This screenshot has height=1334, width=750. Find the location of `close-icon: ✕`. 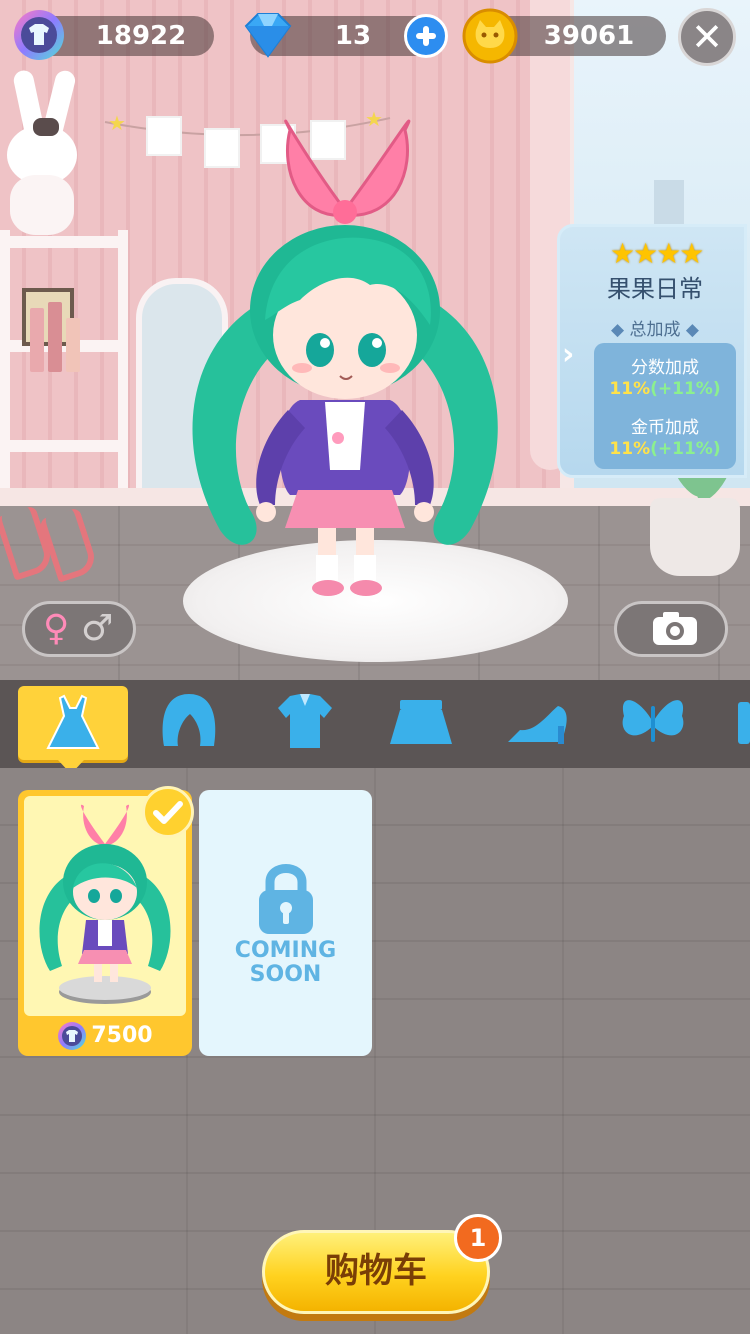

close-icon: ✕ is located at coordinates (707, 37).